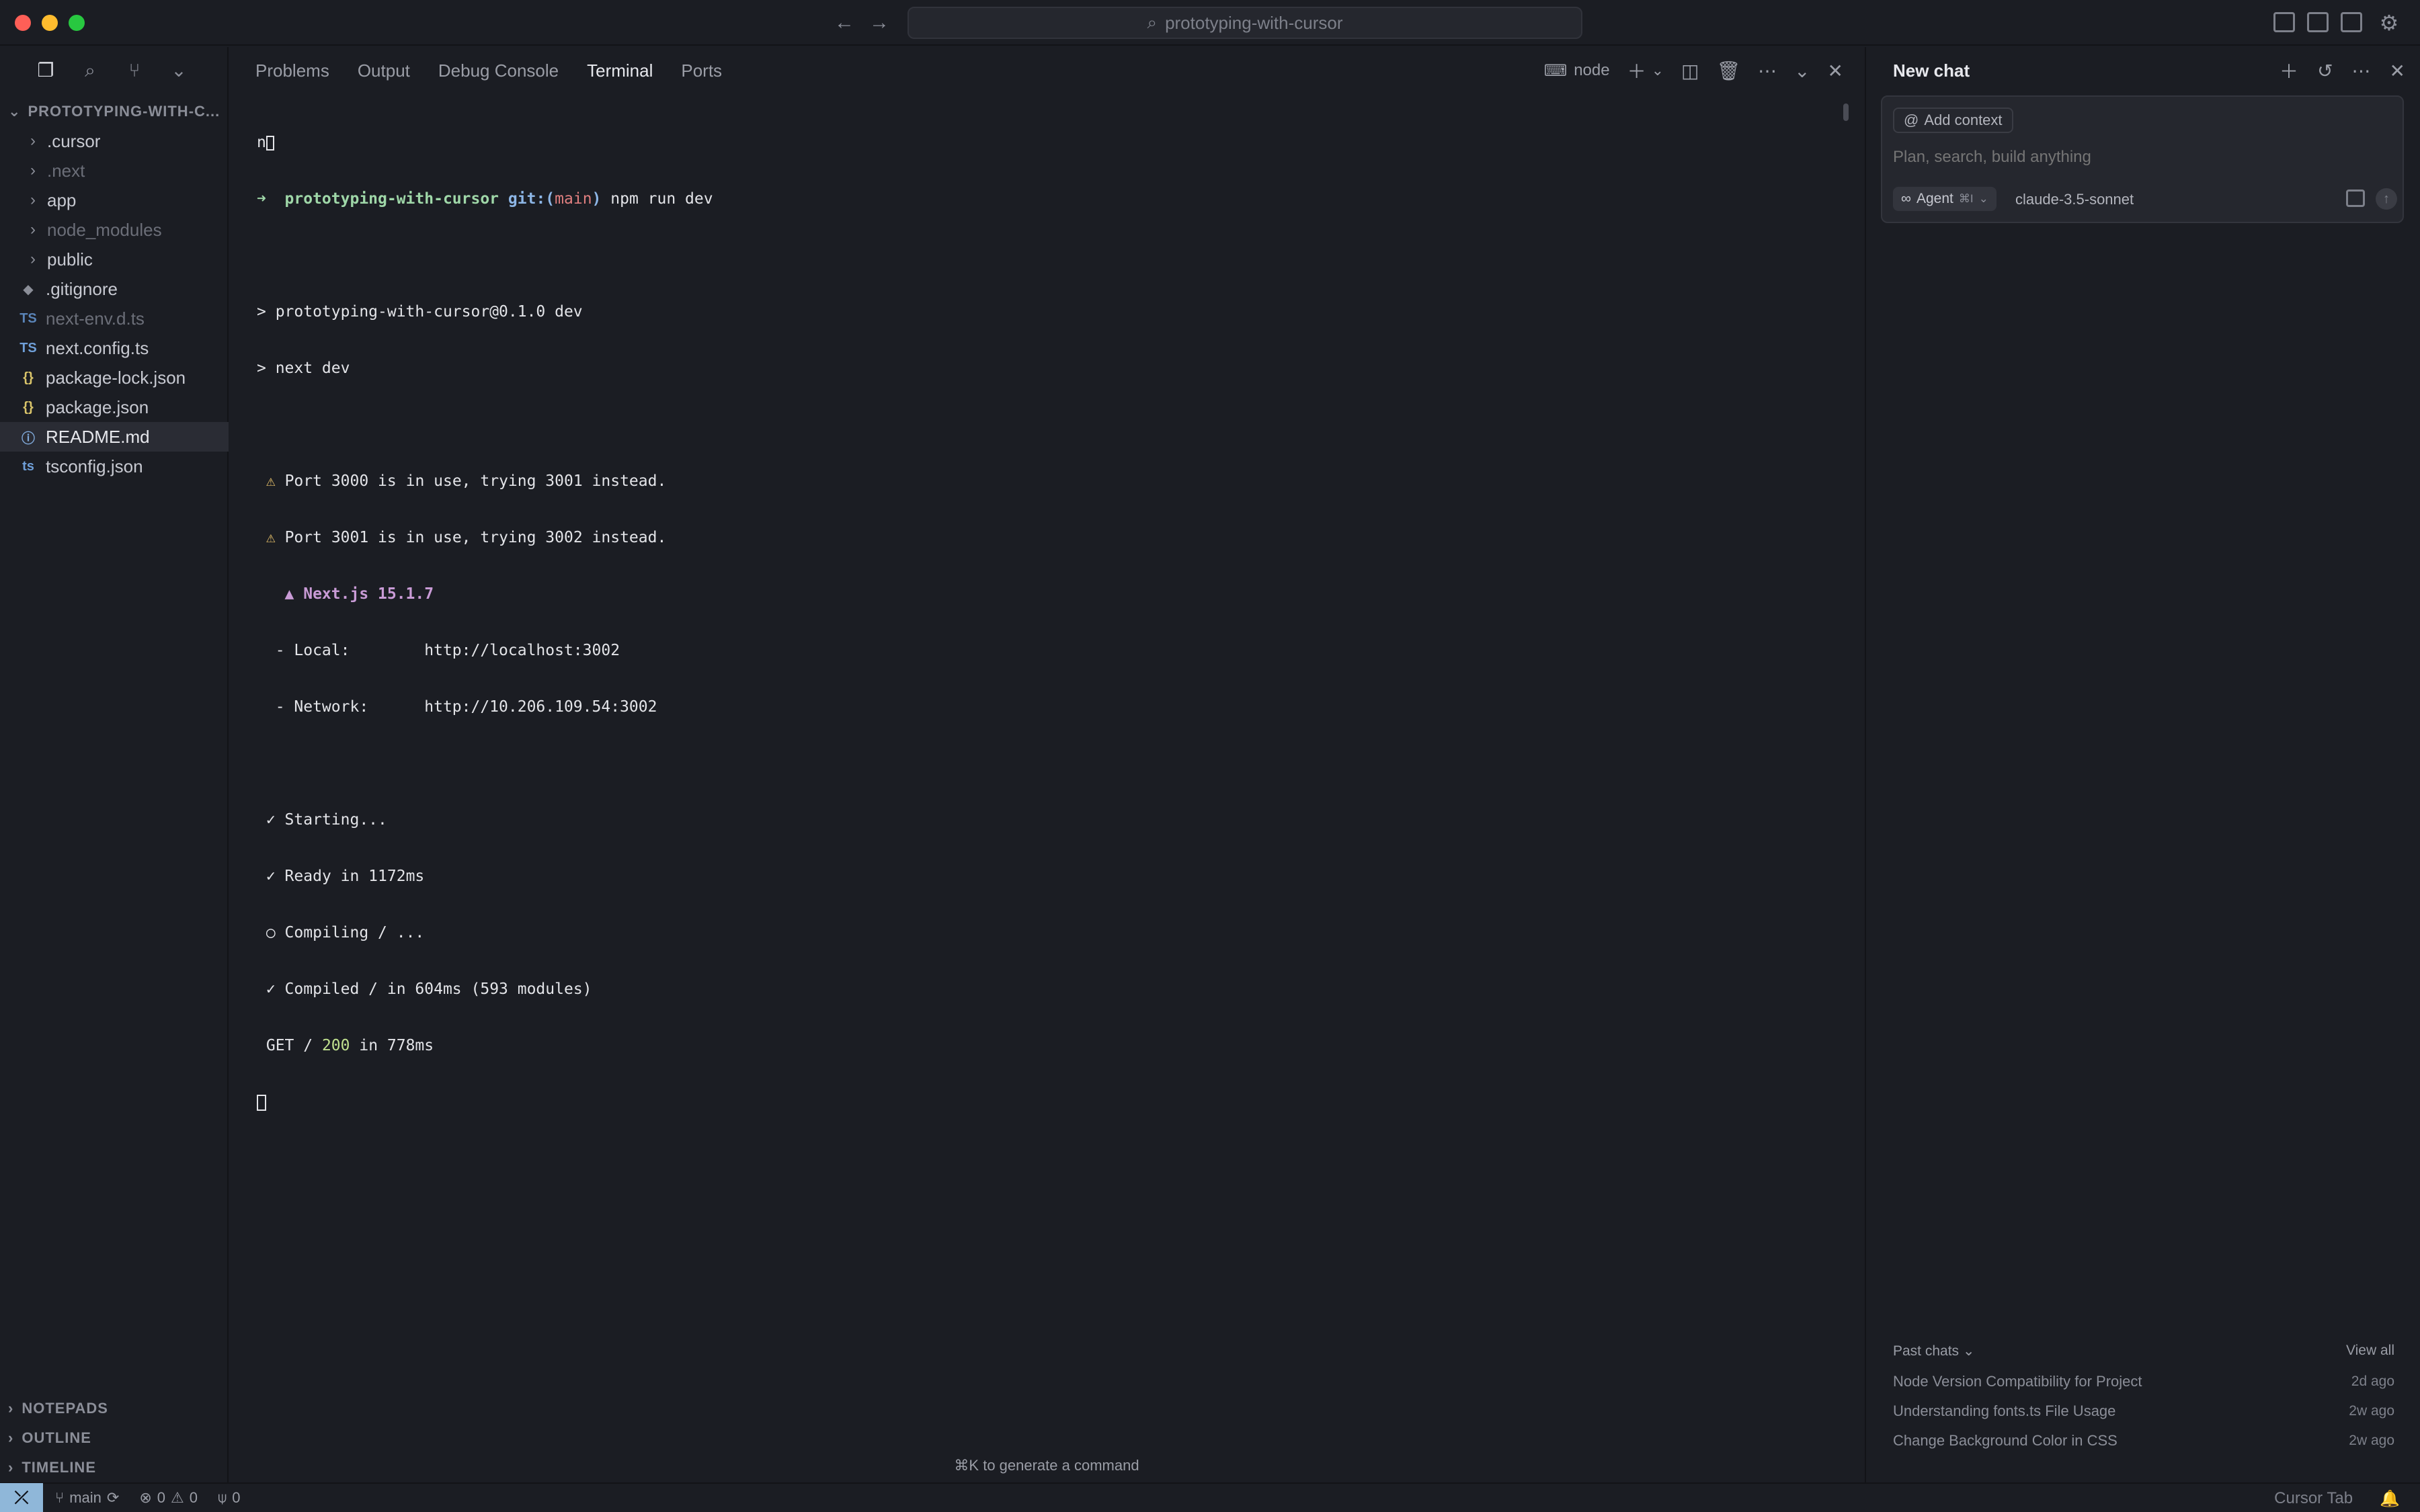  What do you see at coordinates (2351, 22) in the screenshot?
I see `toggle-secondary-sidebar-icon` at bounding box center [2351, 22].